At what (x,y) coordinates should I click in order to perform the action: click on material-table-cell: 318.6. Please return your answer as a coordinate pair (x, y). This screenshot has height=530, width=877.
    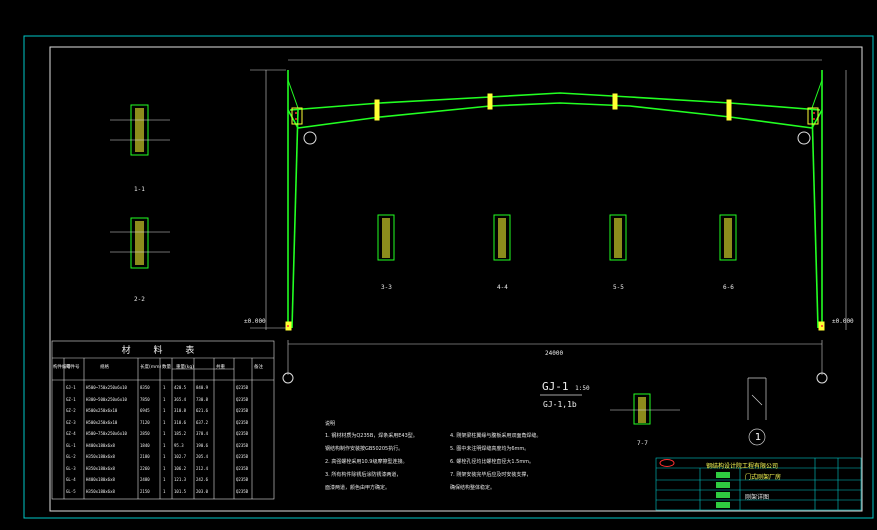
    Looking at the image, I should click on (180, 422).